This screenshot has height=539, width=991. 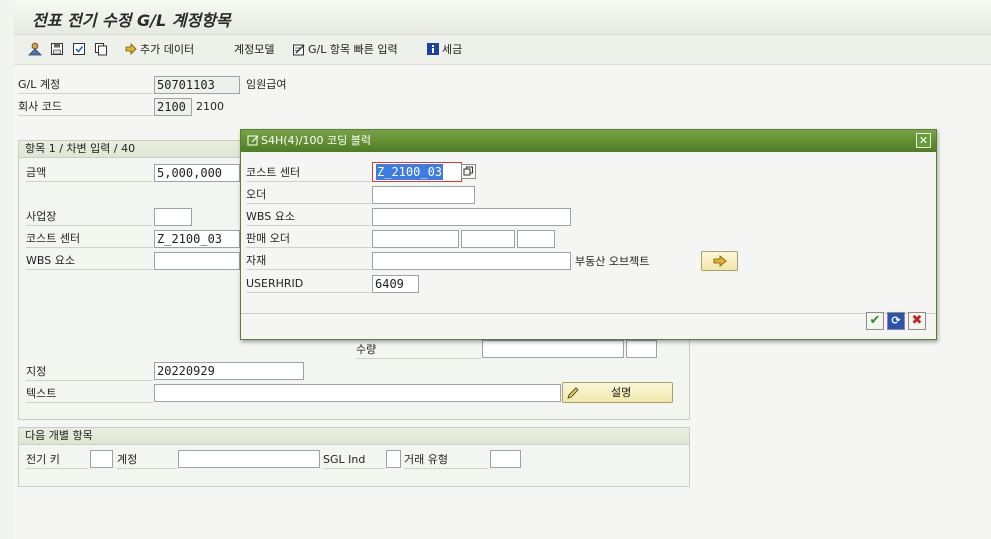 What do you see at coordinates (253, 140) in the screenshot?
I see `window-edit-icon` at bounding box center [253, 140].